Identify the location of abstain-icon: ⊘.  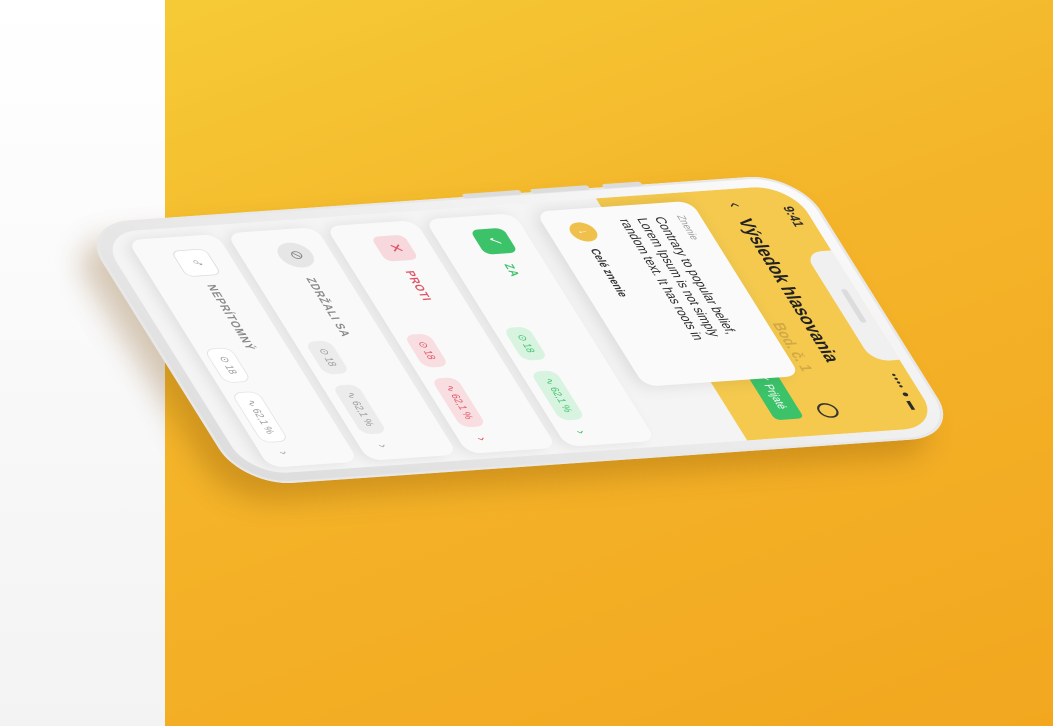
(295, 255).